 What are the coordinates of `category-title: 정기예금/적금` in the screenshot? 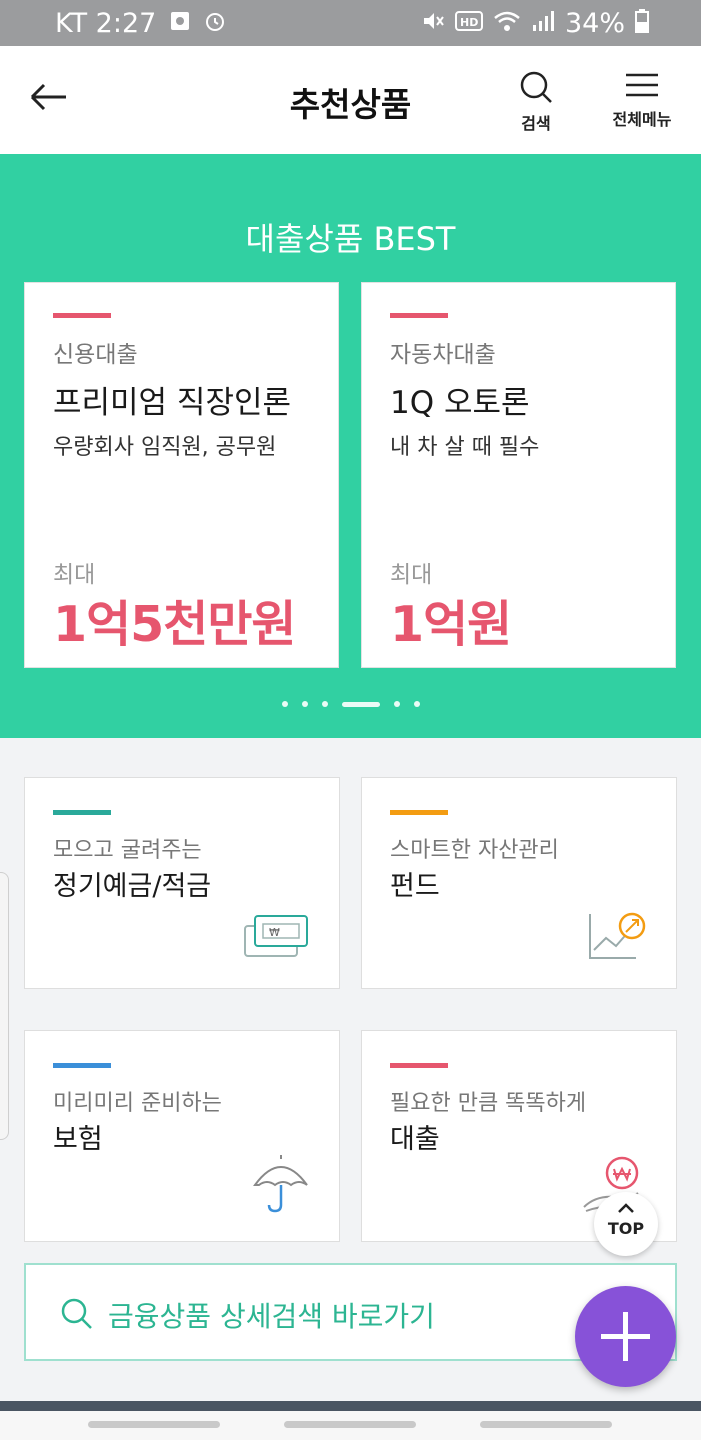 It's located at (132, 886).